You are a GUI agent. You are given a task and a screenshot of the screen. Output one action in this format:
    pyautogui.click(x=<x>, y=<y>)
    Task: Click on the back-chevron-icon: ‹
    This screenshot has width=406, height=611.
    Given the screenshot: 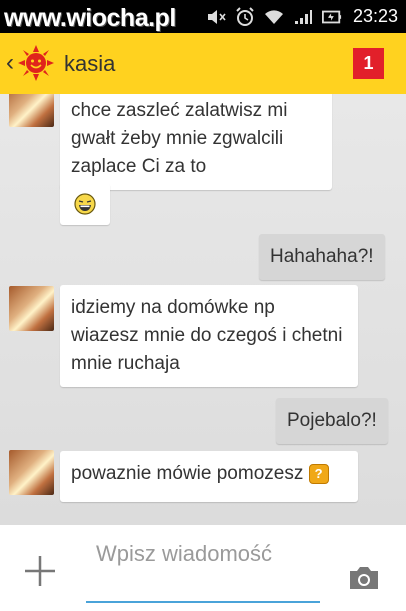 What is the action you would take?
    pyautogui.click(x=10, y=63)
    